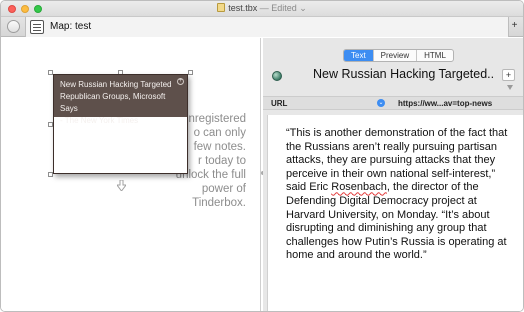  What do you see at coordinates (243, 8) in the screenshot?
I see `window-title-text: test.tbx` at bounding box center [243, 8].